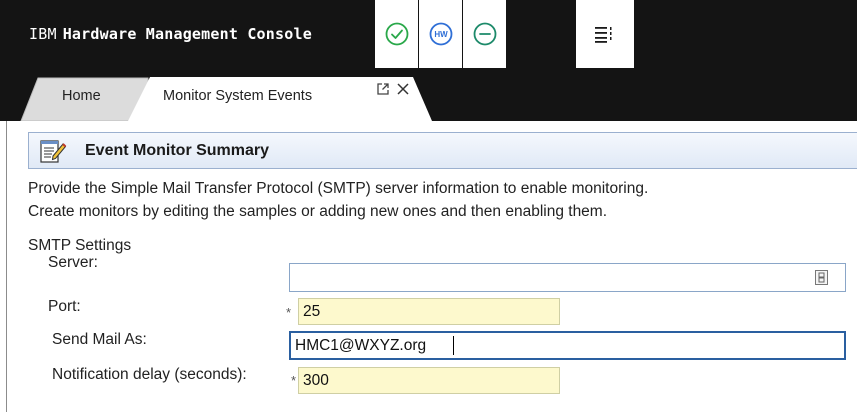 Image resolution: width=857 pixels, height=412 pixels. I want to click on brand-ibm: IBM, so click(43, 34).